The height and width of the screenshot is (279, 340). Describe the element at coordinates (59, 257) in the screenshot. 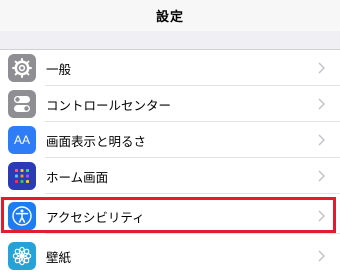

I see `settings-item-label: 壁紙` at that location.